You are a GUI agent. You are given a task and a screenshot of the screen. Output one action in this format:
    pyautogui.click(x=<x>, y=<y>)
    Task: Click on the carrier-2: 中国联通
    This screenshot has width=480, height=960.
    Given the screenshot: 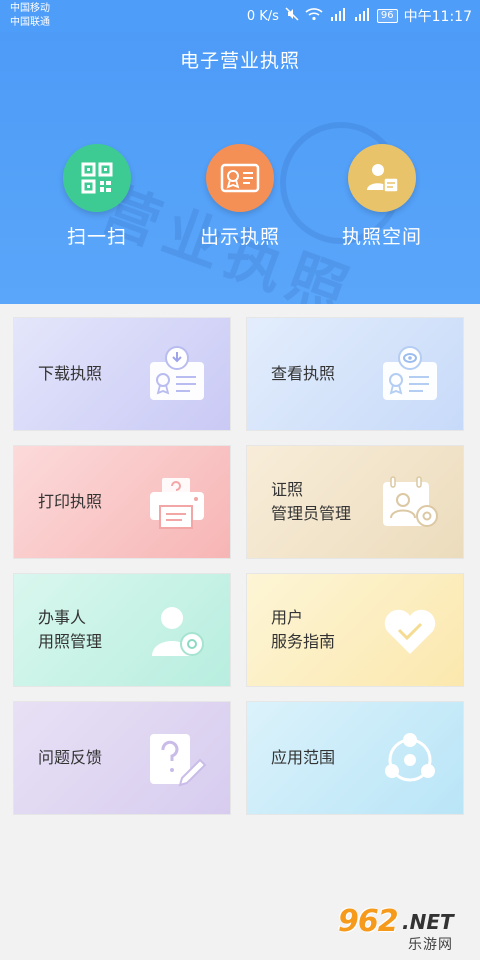 What is the action you would take?
    pyautogui.click(x=30, y=22)
    